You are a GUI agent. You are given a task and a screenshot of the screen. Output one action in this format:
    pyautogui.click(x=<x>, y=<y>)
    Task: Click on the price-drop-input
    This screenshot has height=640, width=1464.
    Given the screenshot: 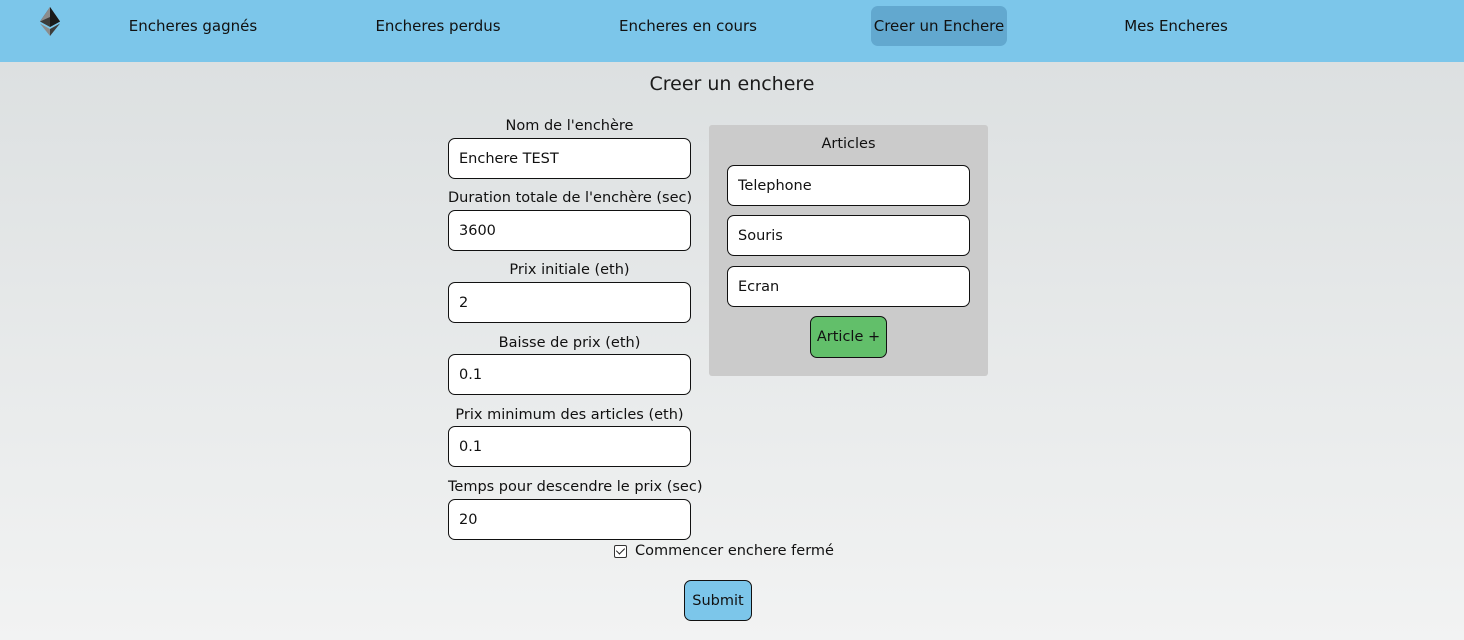 What is the action you would take?
    pyautogui.click(x=569, y=374)
    